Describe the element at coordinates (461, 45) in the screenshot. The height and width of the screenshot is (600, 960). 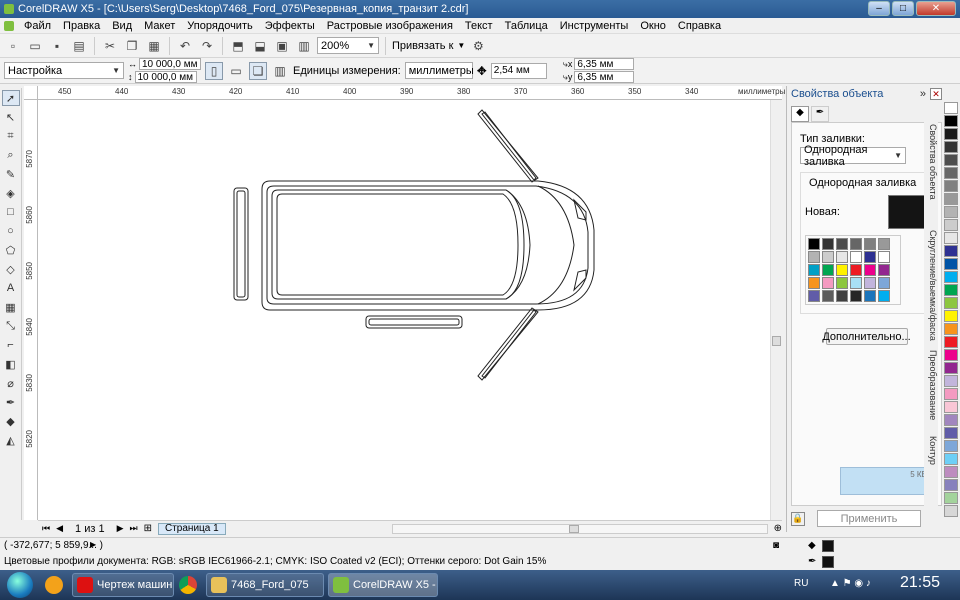
I see `chevron-down-icon: ▼` at that location.